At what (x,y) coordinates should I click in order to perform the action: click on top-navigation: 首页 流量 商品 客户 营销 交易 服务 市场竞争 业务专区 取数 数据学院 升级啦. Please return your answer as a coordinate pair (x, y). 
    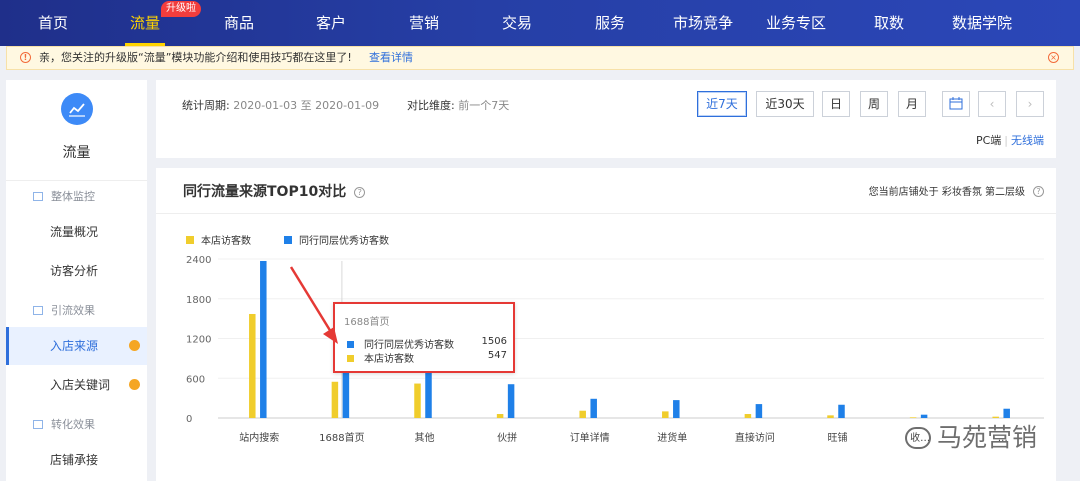
    Looking at the image, I should click on (540, 23).